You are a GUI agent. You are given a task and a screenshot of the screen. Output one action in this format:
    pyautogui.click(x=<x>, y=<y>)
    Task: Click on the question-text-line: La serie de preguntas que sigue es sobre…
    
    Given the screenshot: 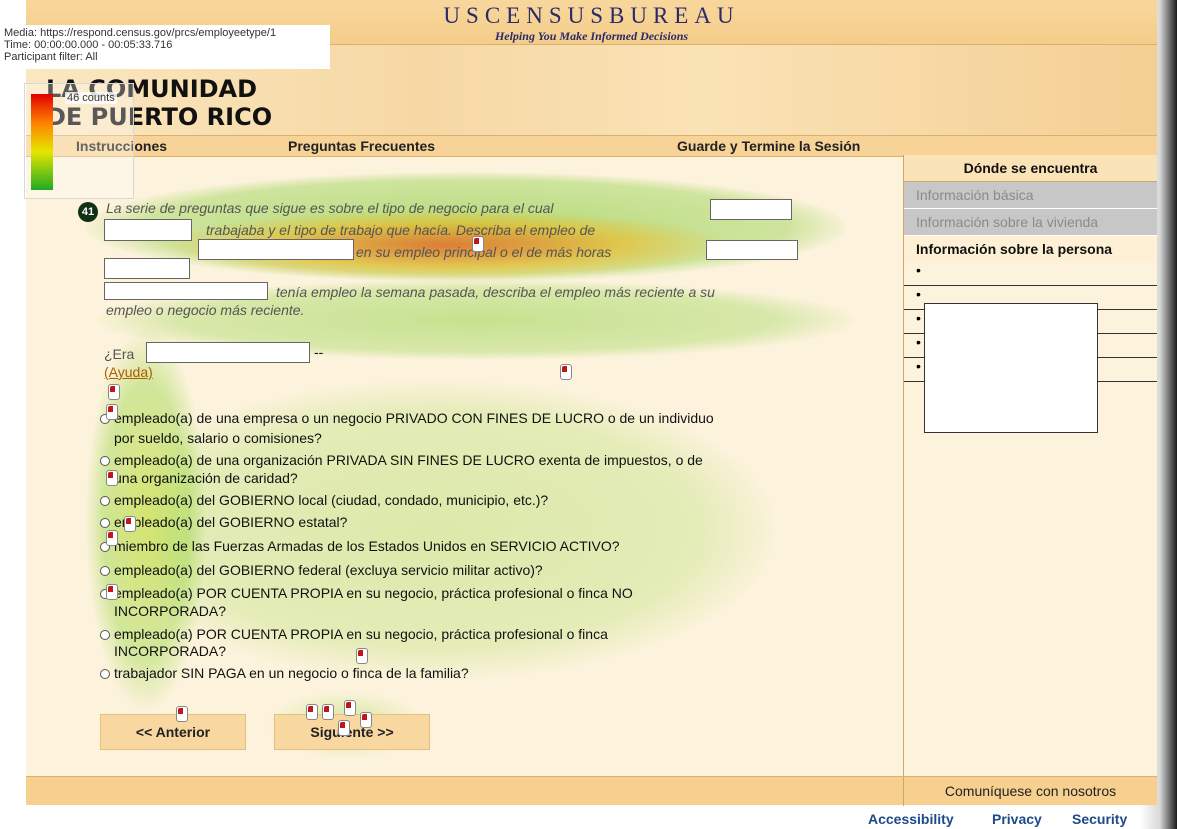 What is the action you would take?
    pyautogui.click(x=330, y=208)
    